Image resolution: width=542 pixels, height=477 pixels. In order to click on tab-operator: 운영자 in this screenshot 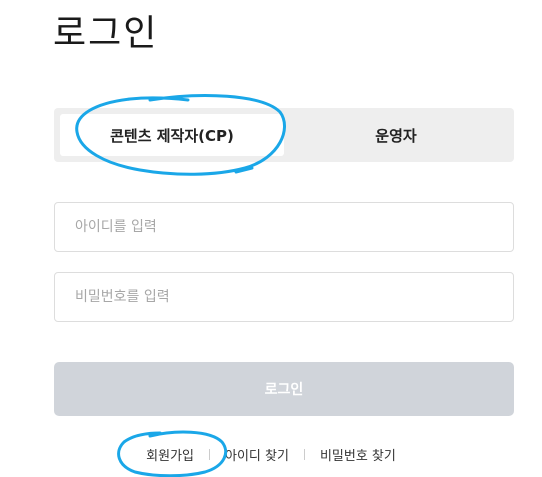, I will do `click(396, 135)`.